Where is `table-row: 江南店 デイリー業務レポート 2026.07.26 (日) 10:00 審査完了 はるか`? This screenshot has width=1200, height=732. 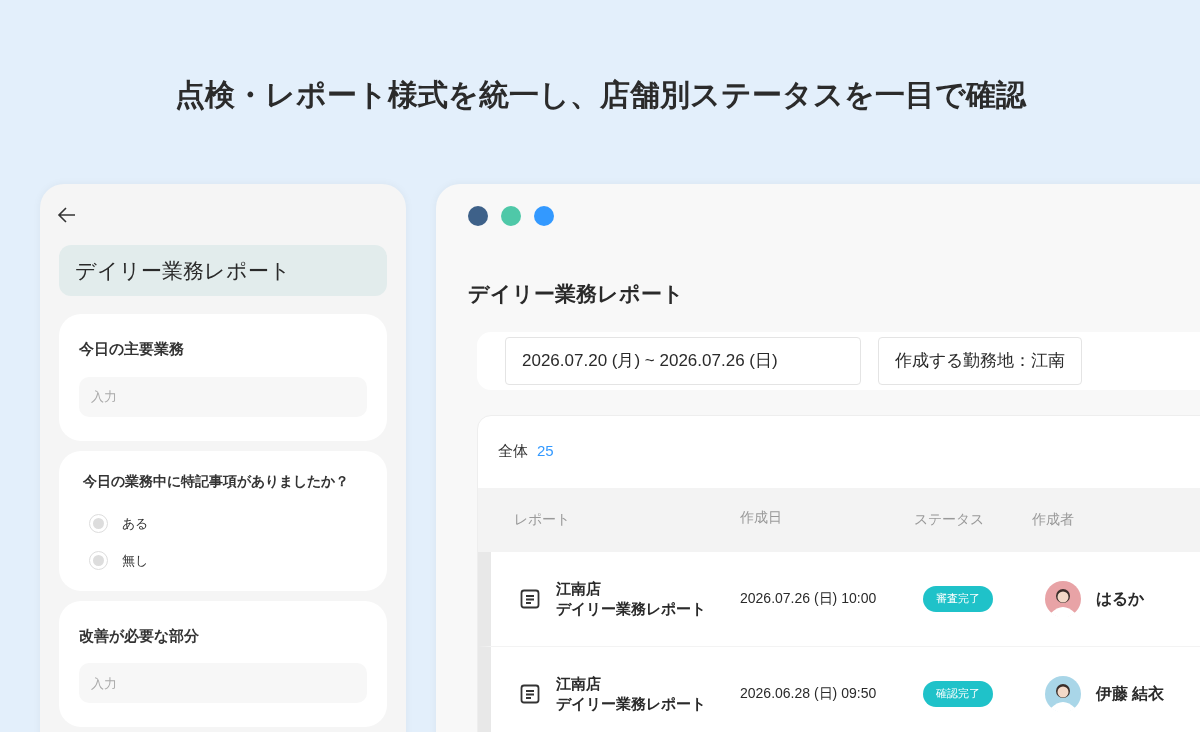 table-row: 江南店 デイリー業務レポート 2026.07.26 (日) 10:00 審査完了 はるか is located at coordinates (839, 599).